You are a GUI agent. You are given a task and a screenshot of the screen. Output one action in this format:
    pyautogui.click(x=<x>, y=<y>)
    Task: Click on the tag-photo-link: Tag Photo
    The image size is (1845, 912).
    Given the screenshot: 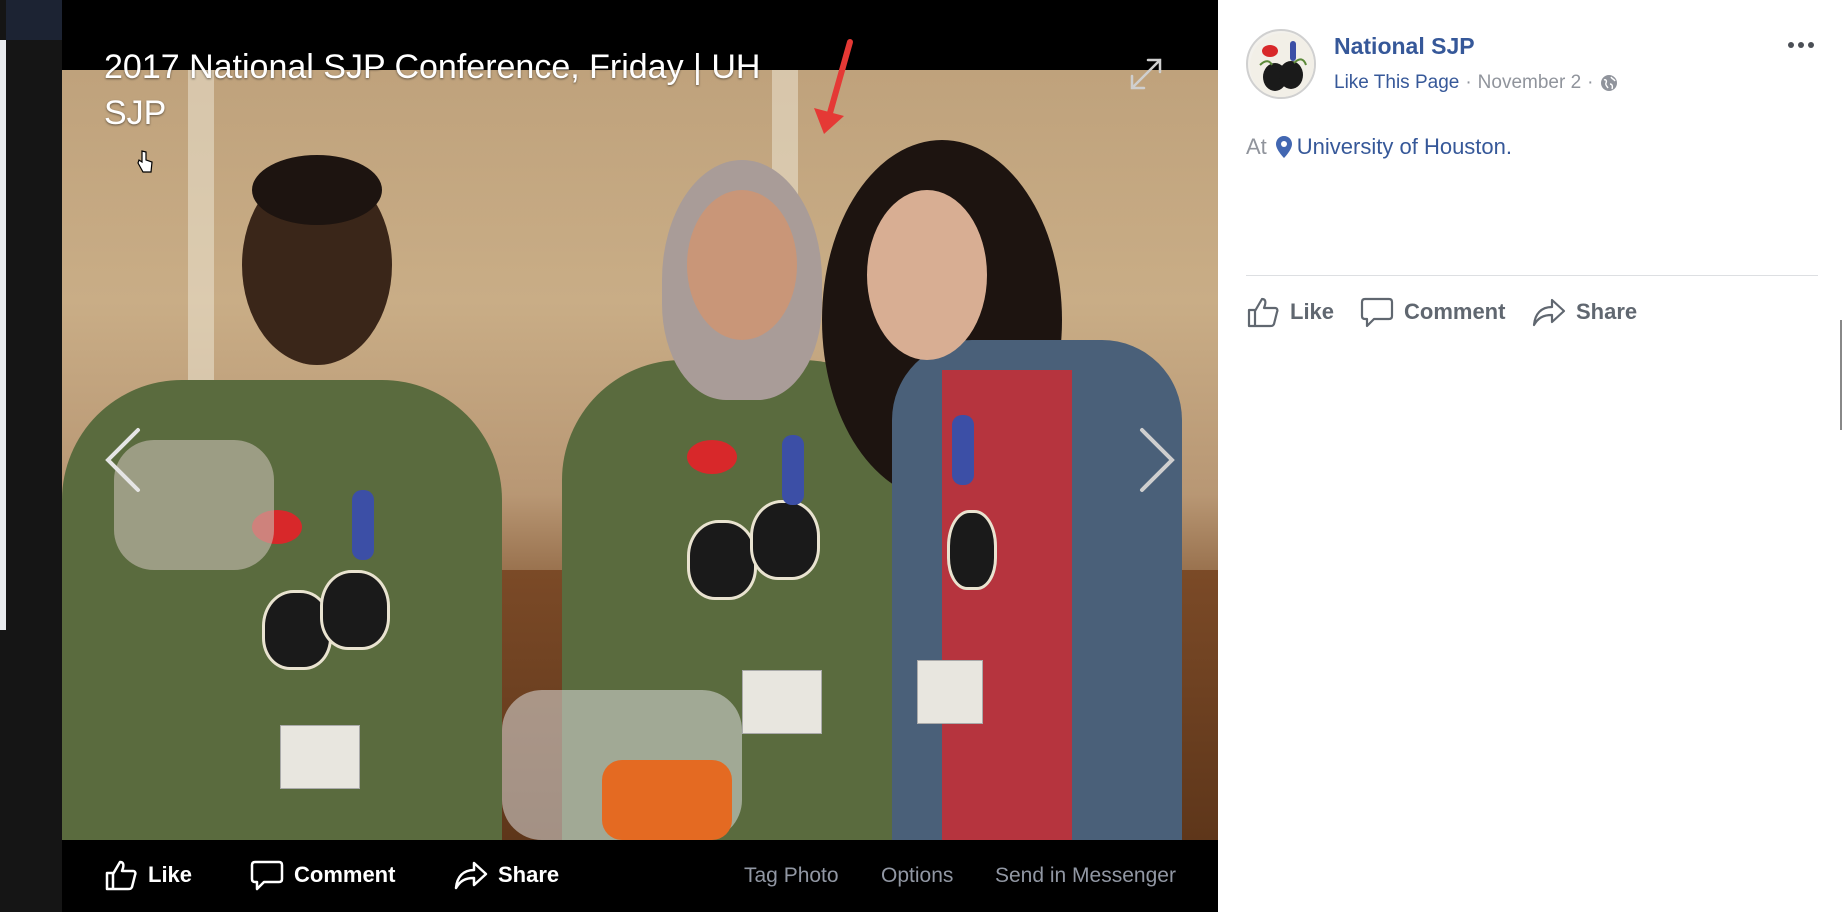 What is the action you would take?
    pyautogui.click(x=791, y=876)
    